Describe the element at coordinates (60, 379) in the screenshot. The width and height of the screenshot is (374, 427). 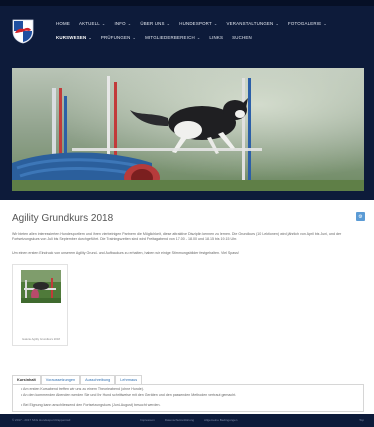
I see `tab-voraussetzungen: Voraussetzungen` at that location.